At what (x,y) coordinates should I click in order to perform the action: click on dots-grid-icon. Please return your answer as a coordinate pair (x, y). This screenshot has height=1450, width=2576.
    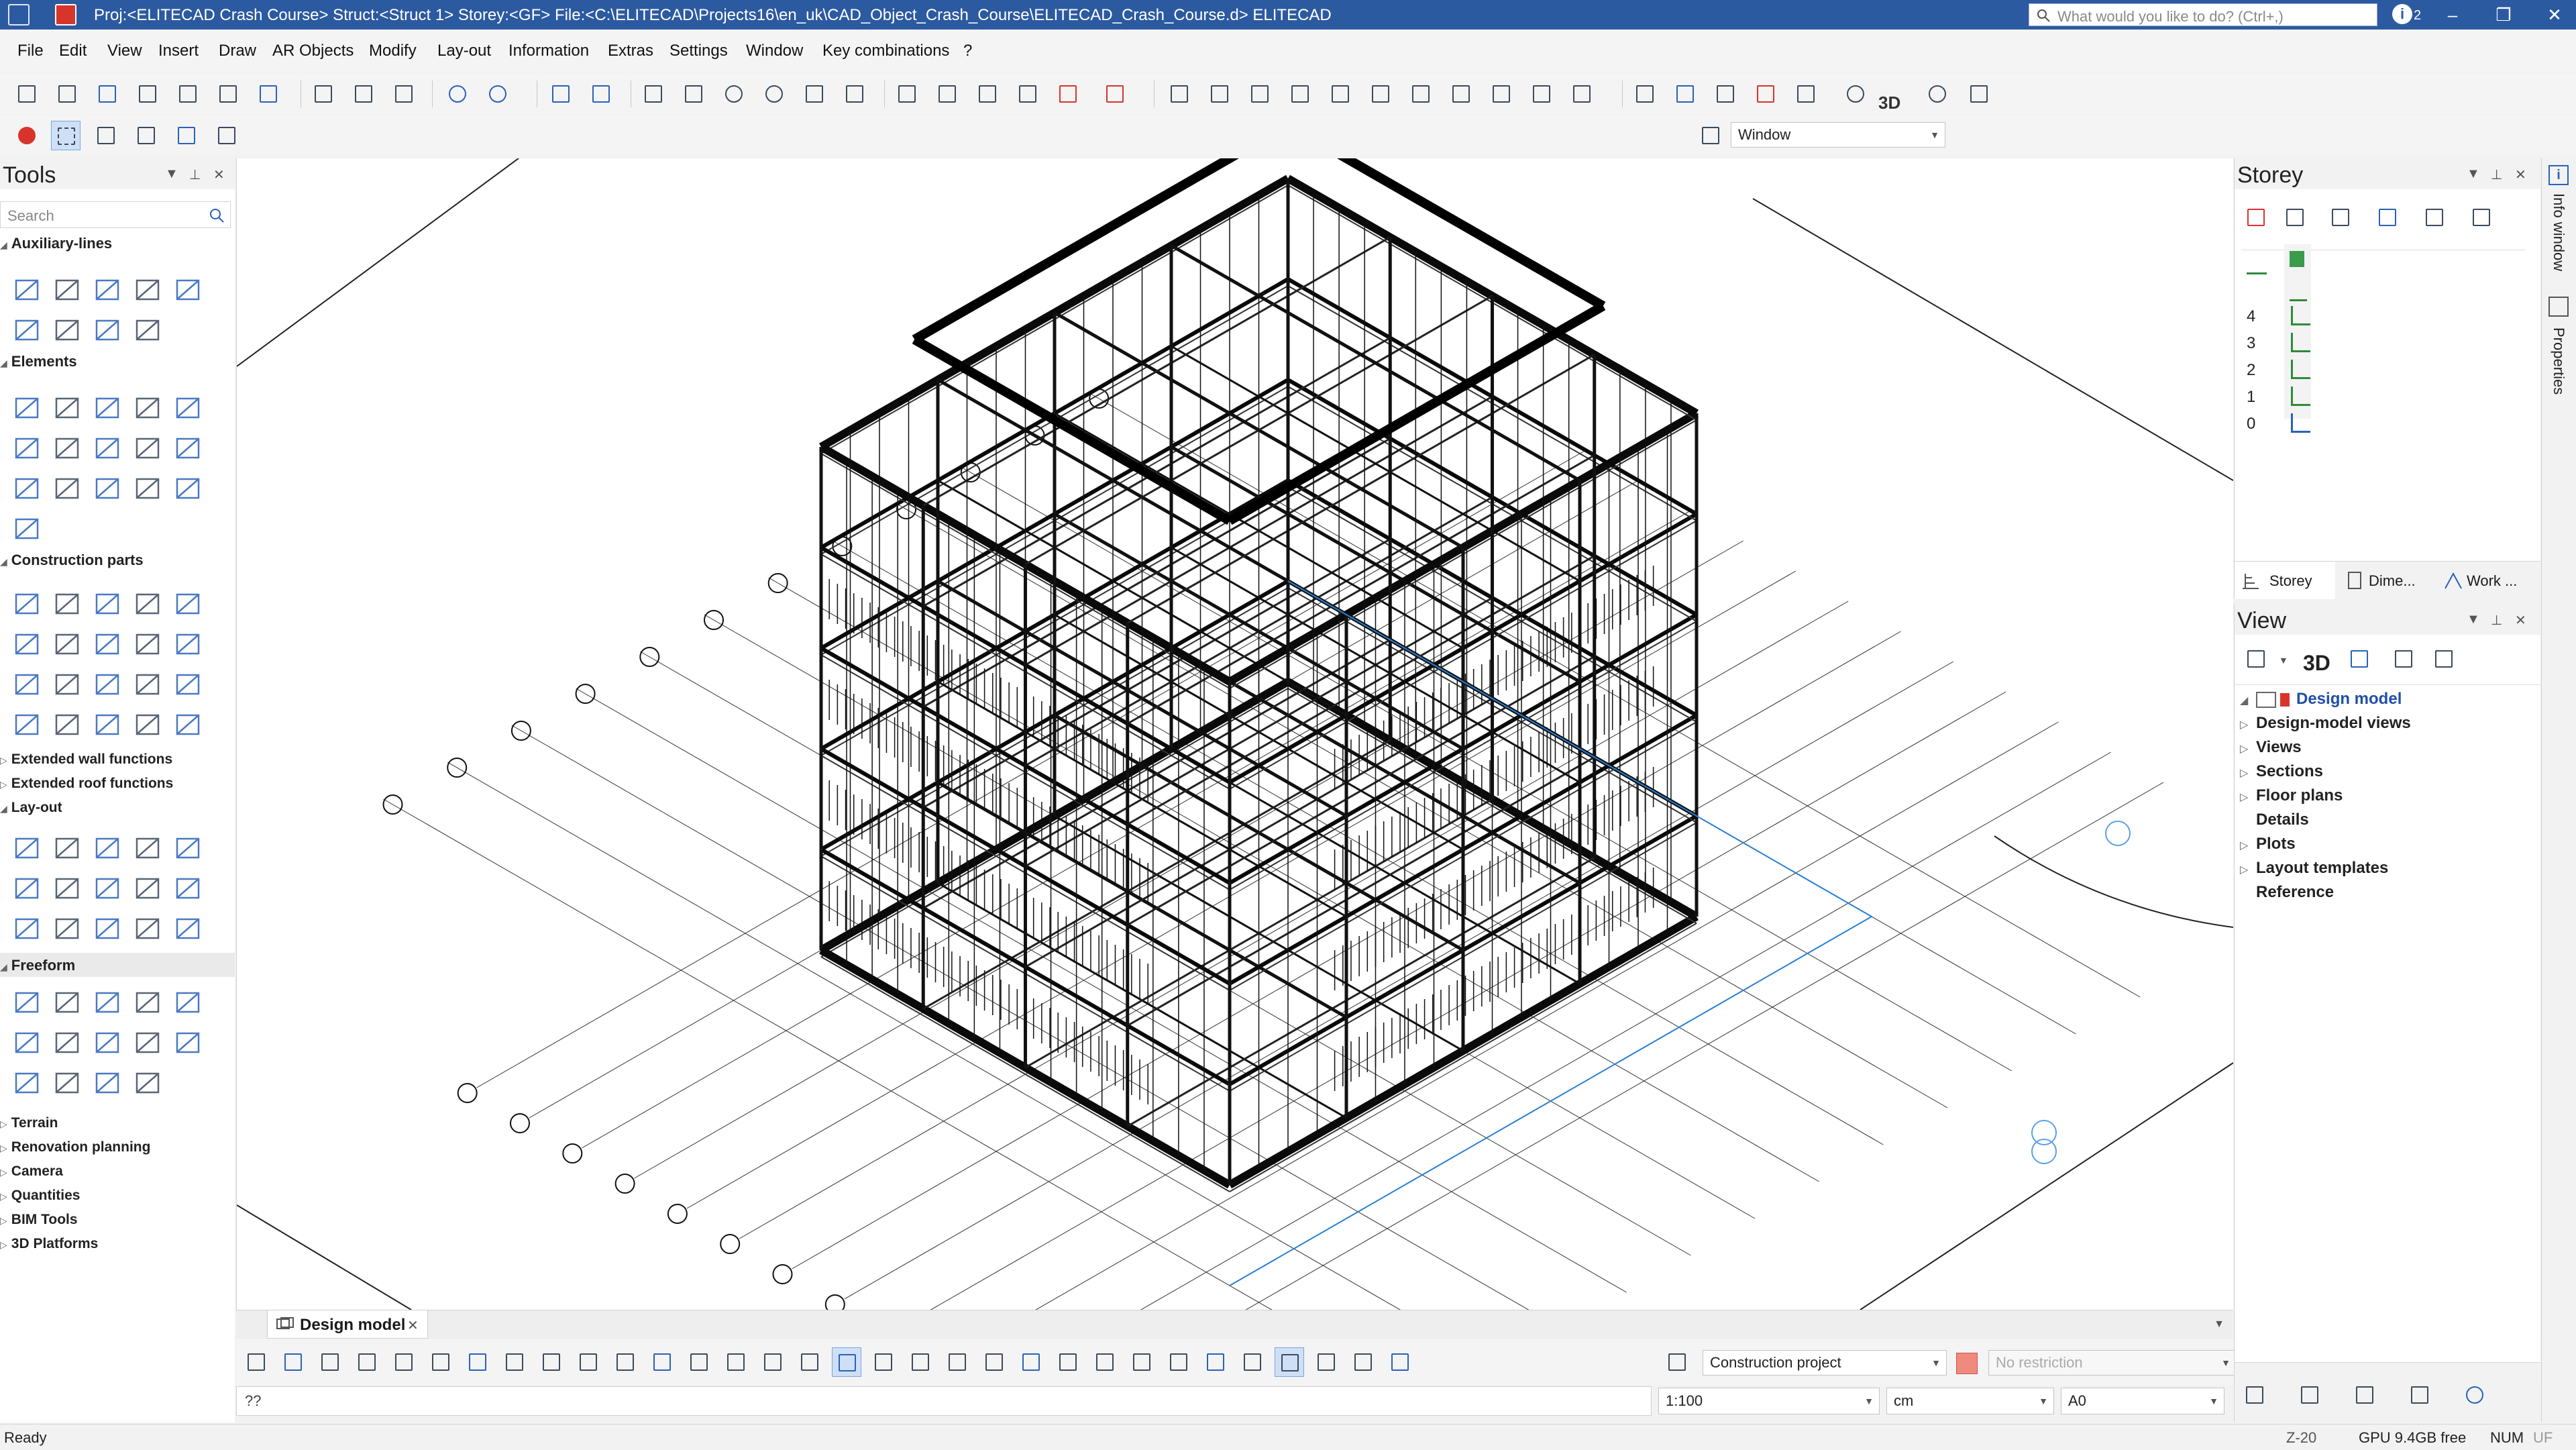
    Looking at the image, I should click on (1252, 1362).